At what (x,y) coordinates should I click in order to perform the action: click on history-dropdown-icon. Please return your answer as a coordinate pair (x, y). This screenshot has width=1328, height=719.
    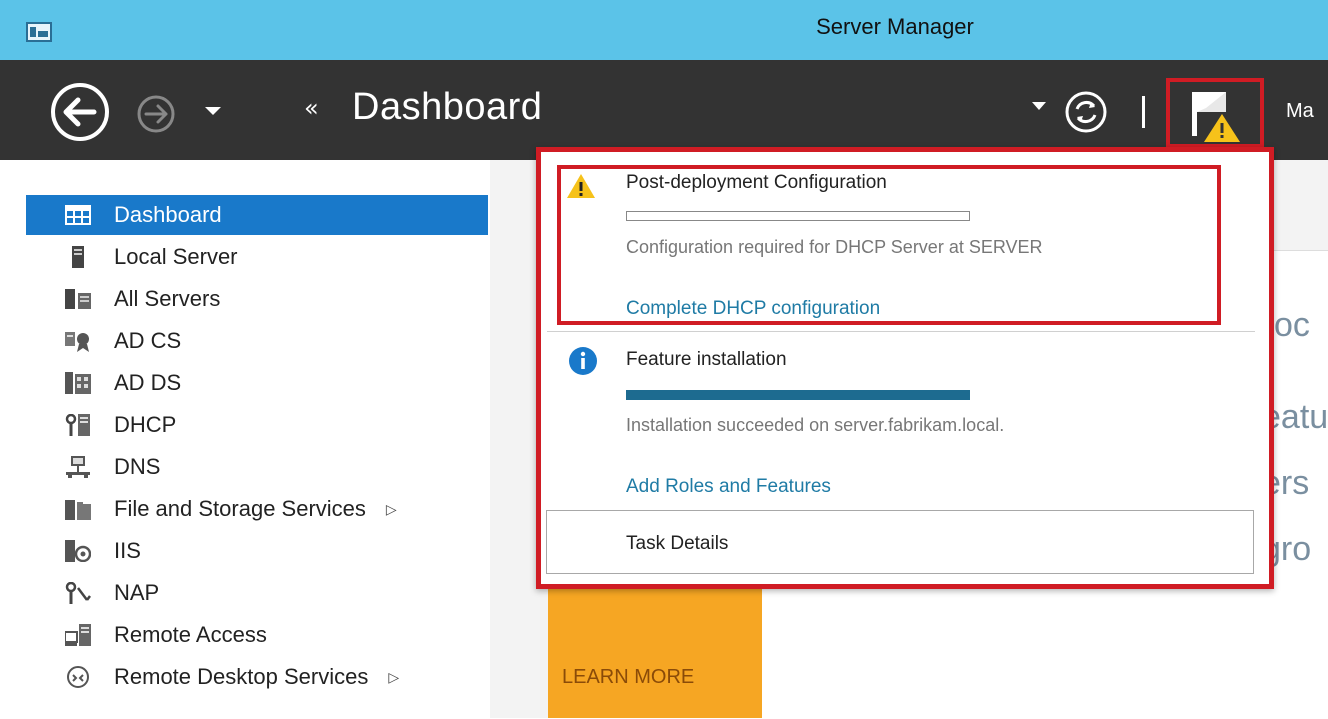
    Looking at the image, I should click on (213, 111).